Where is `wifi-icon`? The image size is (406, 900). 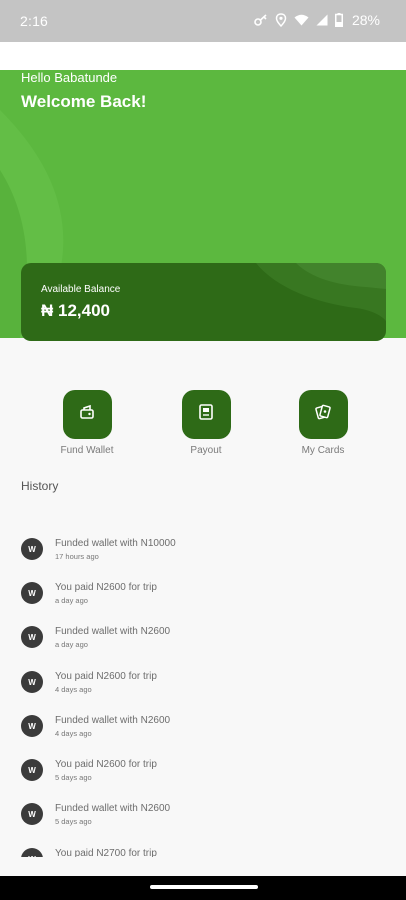
wifi-icon is located at coordinates (301, 20).